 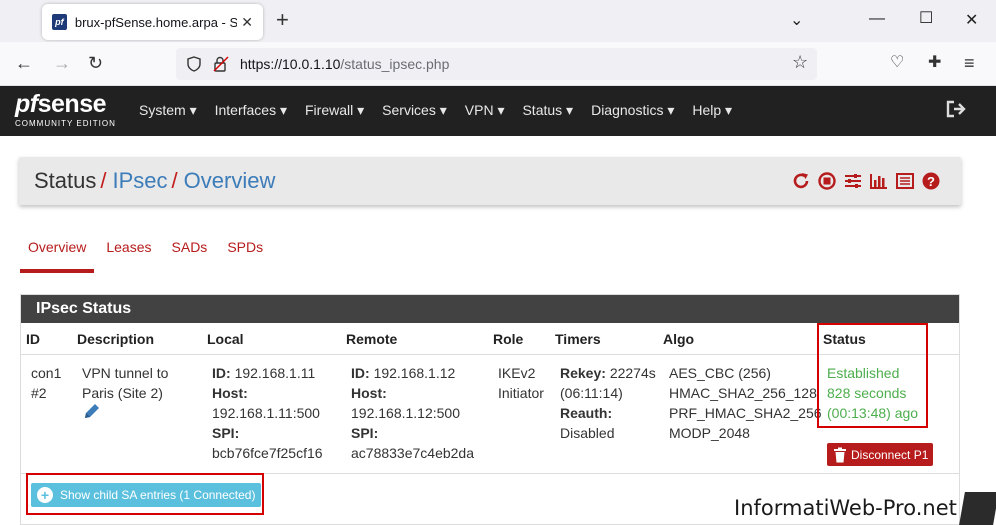 I want to click on watermark: InformatiWeb-Pro.net, so click(x=845, y=508).